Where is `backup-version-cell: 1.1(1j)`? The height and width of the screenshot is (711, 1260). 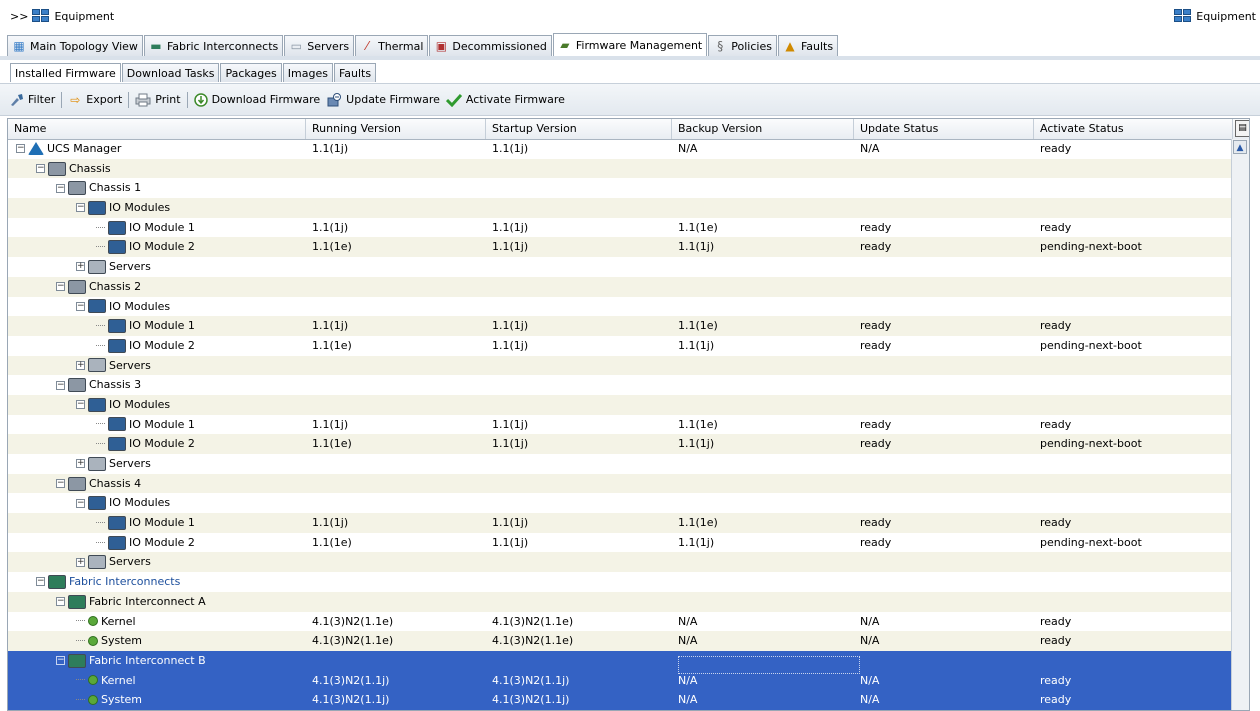 backup-version-cell: 1.1(1j) is located at coordinates (696, 345).